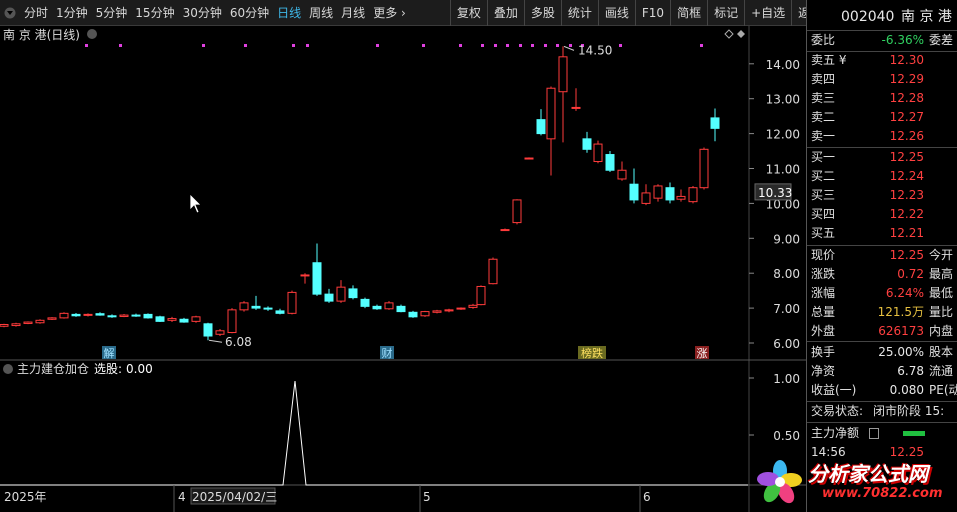 This screenshot has height=512, width=957. I want to click on bid-row: 买三 12.23, so click(882, 195).